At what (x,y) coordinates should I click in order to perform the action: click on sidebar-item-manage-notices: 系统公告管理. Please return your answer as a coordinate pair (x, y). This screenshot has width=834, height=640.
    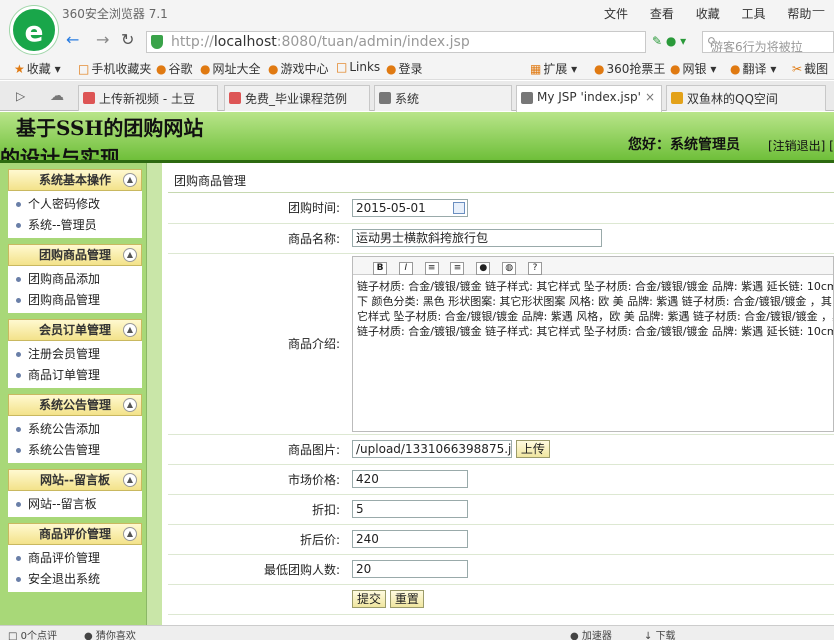
    Looking at the image, I should click on (75, 450).